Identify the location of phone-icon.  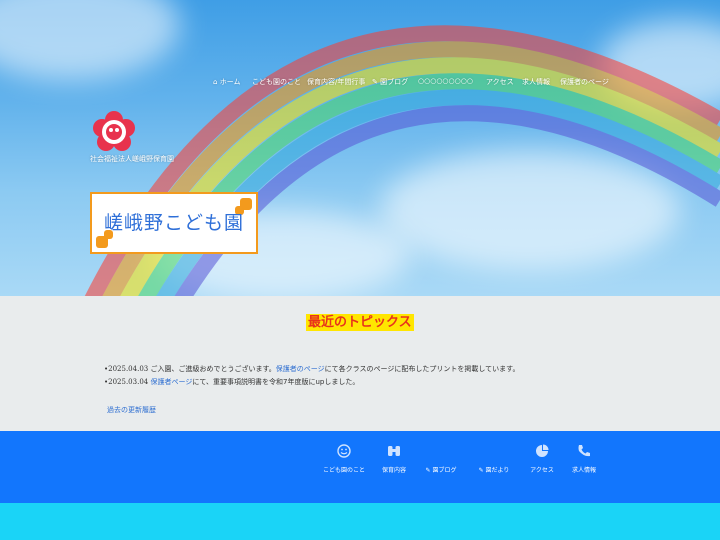
(584, 451).